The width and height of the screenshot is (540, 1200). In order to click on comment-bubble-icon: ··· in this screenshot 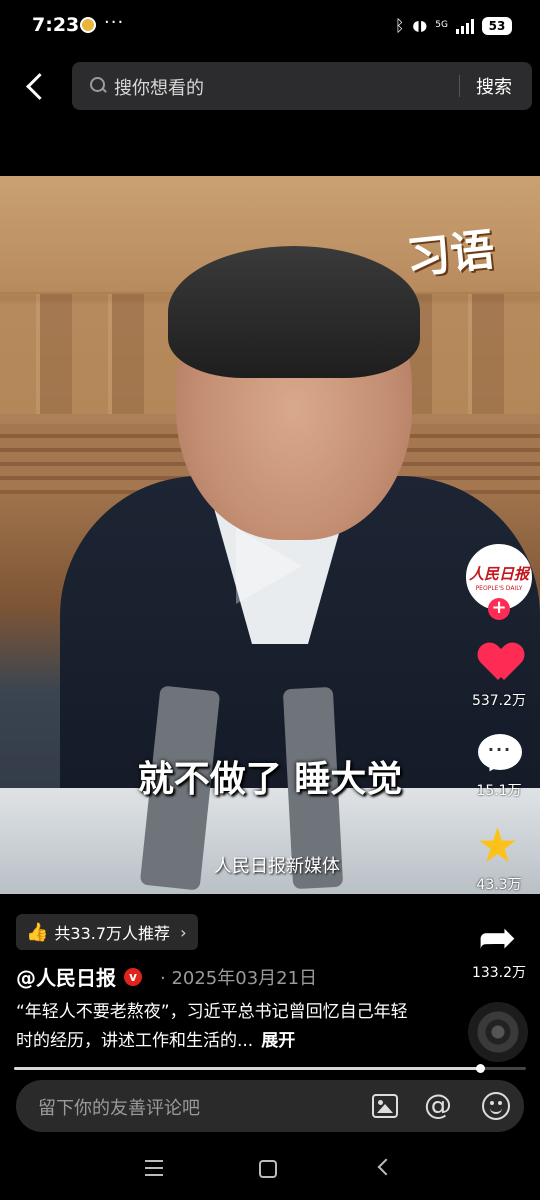, I will do `click(500, 752)`.